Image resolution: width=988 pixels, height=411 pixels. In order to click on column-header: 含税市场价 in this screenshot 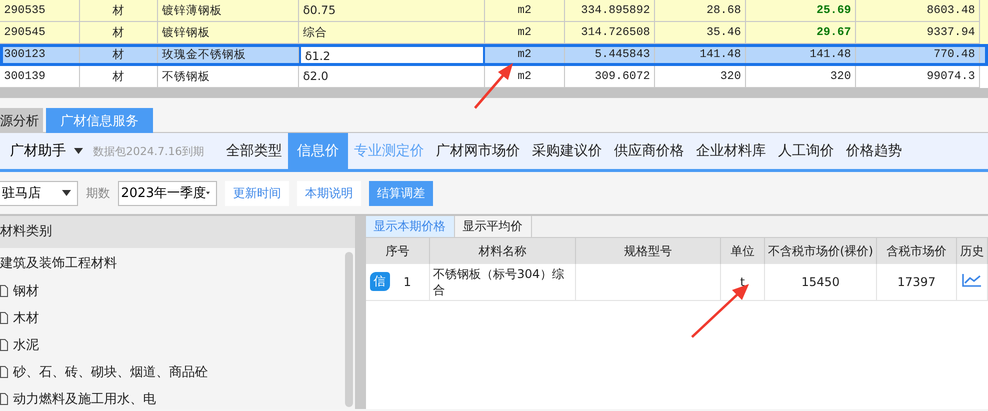, I will do `click(916, 251)`.